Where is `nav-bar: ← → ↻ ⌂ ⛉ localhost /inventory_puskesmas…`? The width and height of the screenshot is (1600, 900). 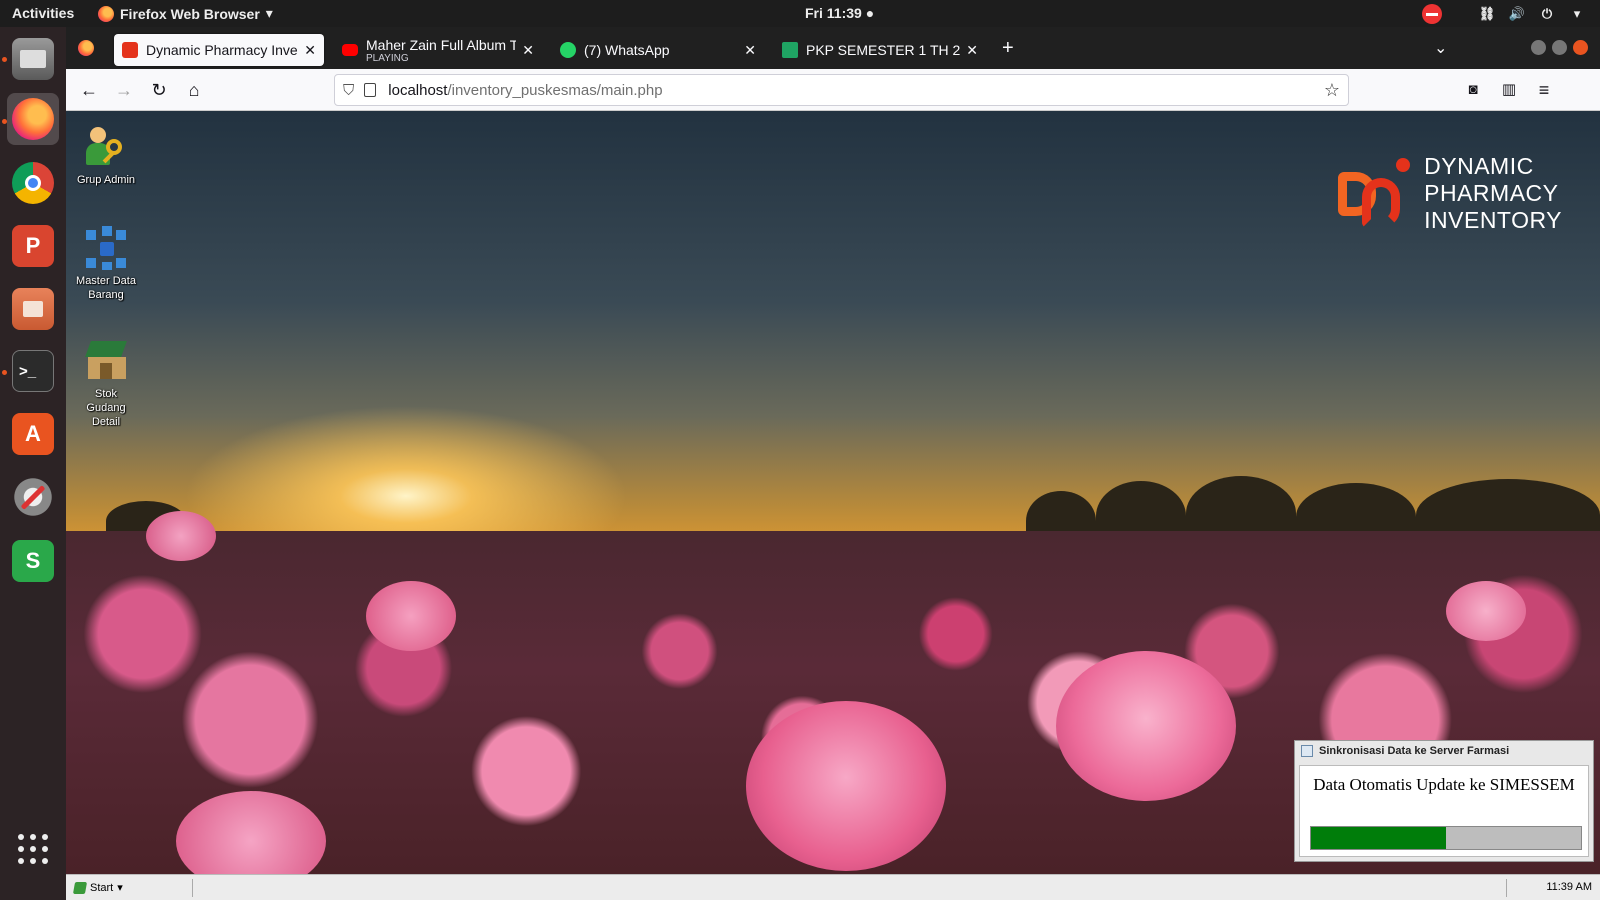
nav-bar: ← → ↻ ⌂ ⛉ localhost /inventory_puskesmas… is located at coordinates (833, 90).